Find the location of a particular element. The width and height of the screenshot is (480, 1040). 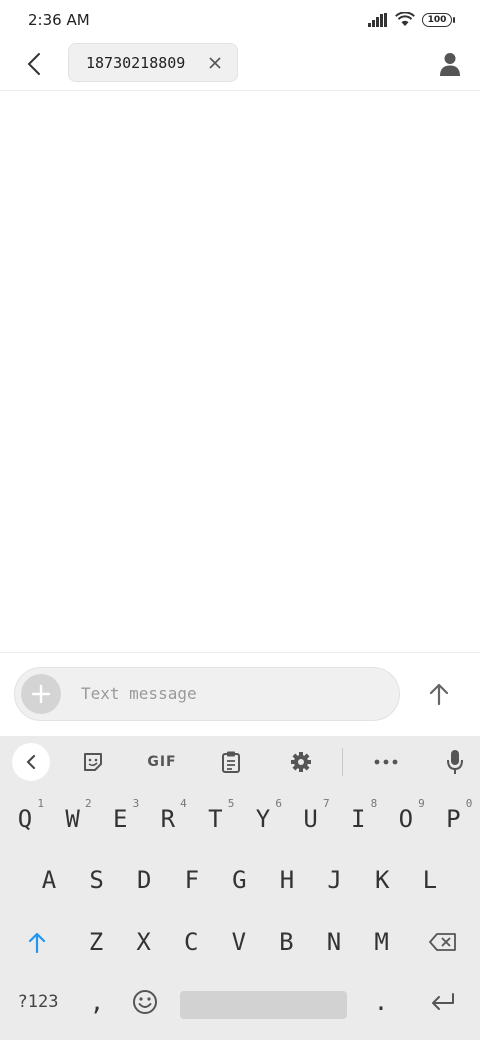

close-icon is located at coordinates (215, 63).